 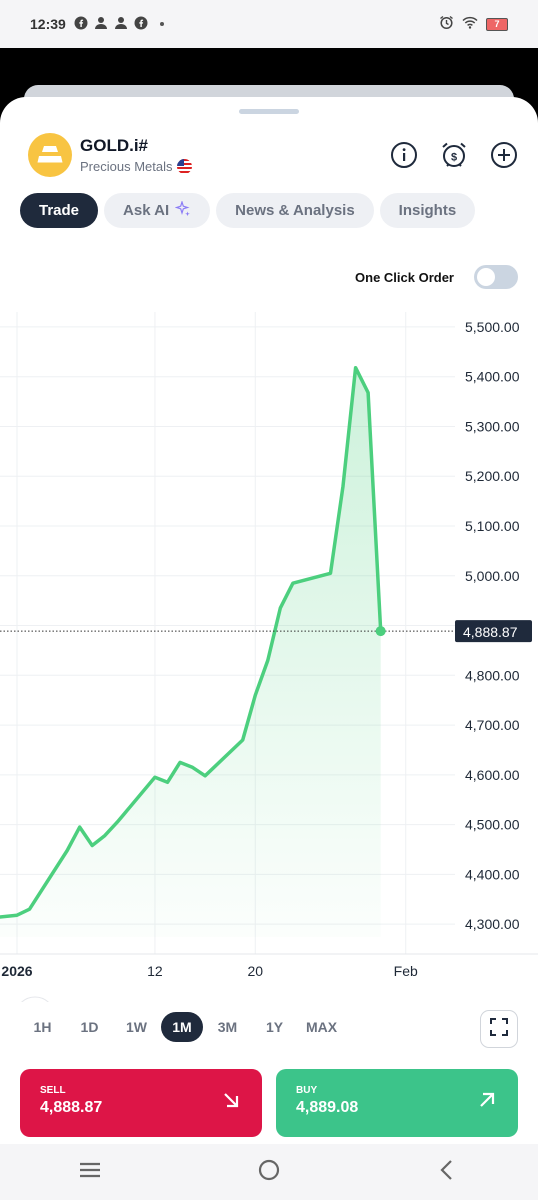 I want to click on gold-bars-icon, so click(x=50, y=155).